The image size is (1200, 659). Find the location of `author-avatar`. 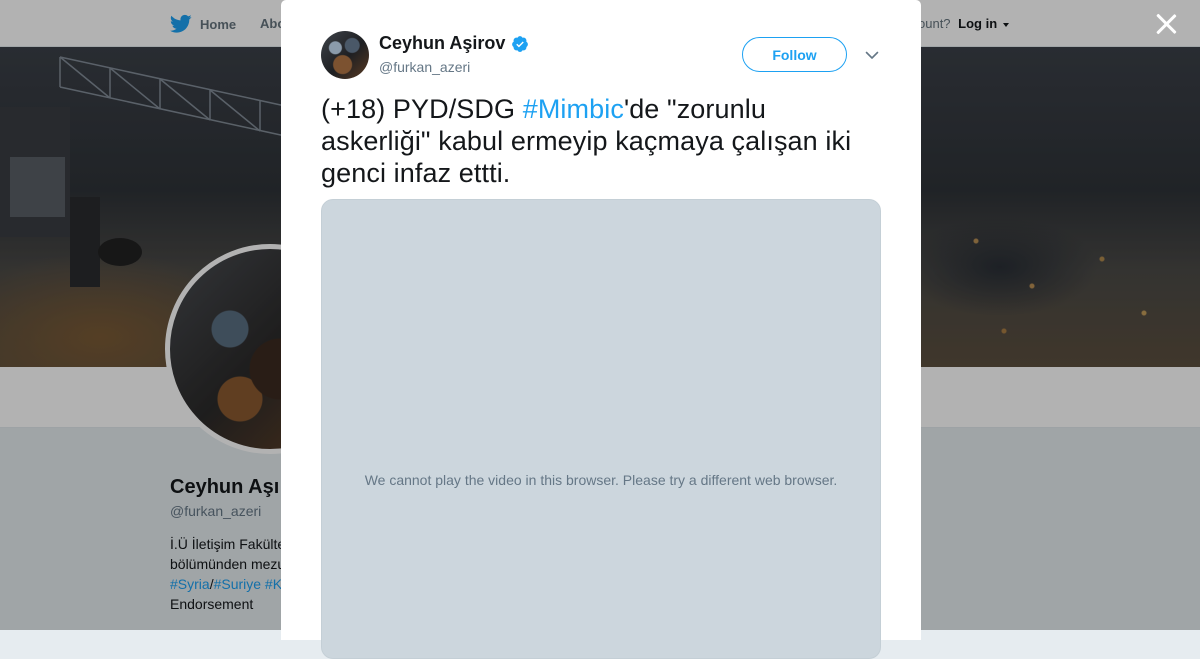

author-avatar is located at coordinates (345, 55).